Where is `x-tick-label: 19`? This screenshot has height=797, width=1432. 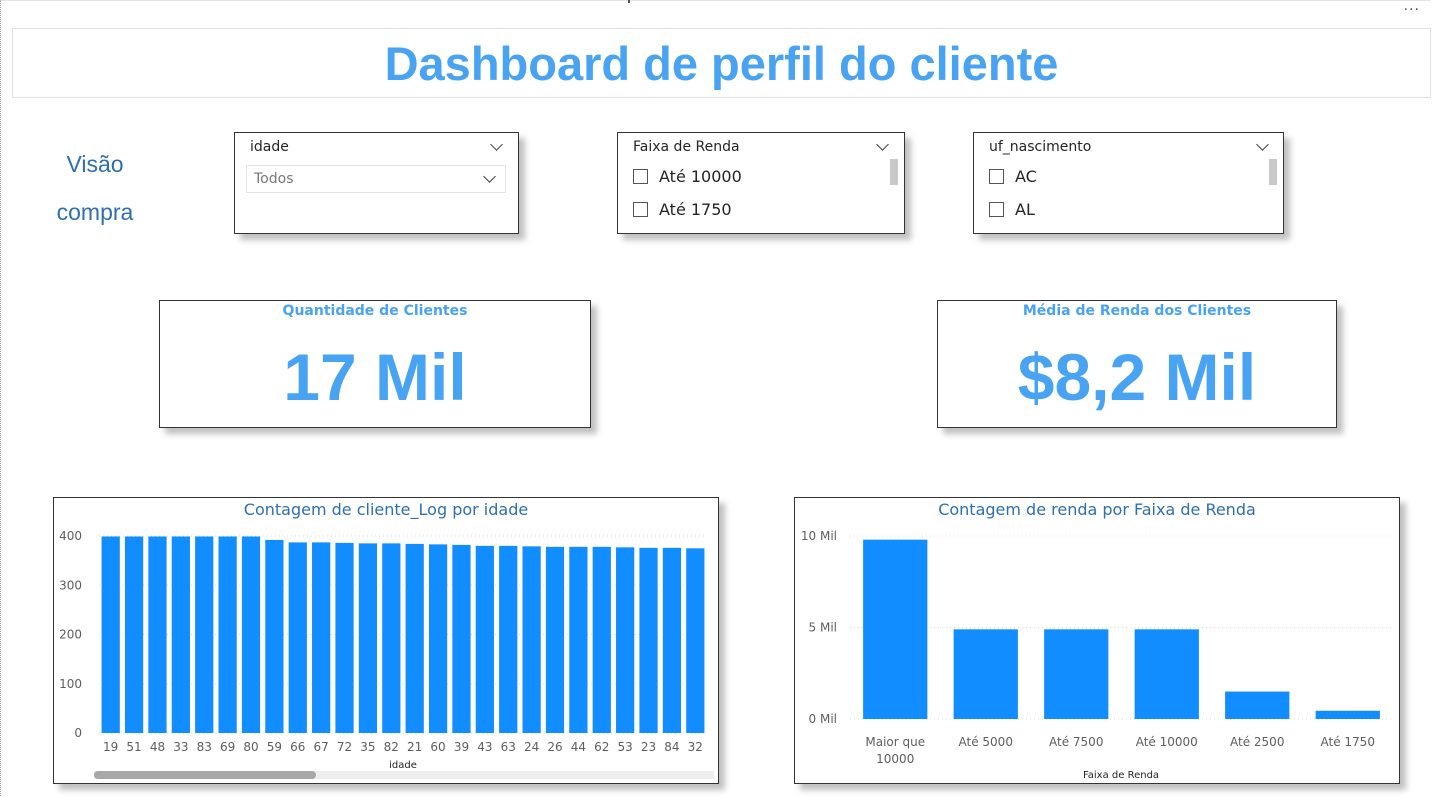 x-tick-label: 19 is located at coordinates (110, 747).